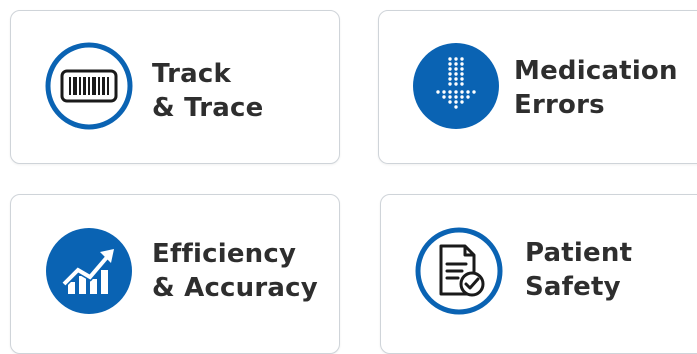 Image resolution: width=697 pixels, height=354 pixels. I want to click on card-label-line1: Patient, so click(579, 253).